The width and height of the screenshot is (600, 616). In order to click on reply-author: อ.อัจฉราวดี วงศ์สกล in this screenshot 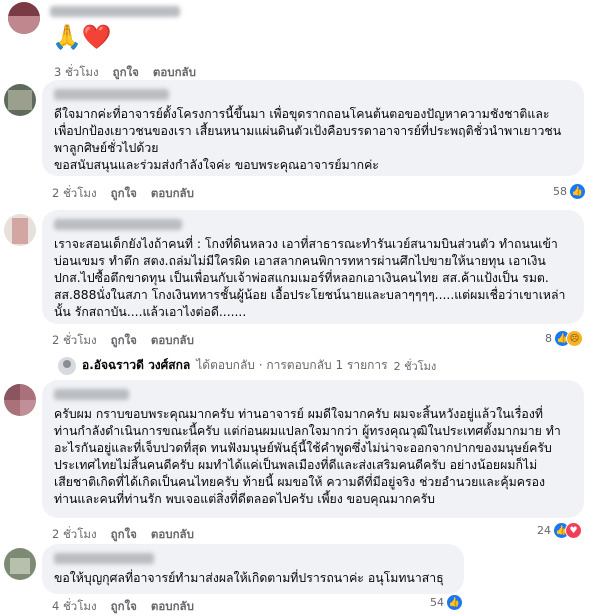, I will do `click(136, 365)`.